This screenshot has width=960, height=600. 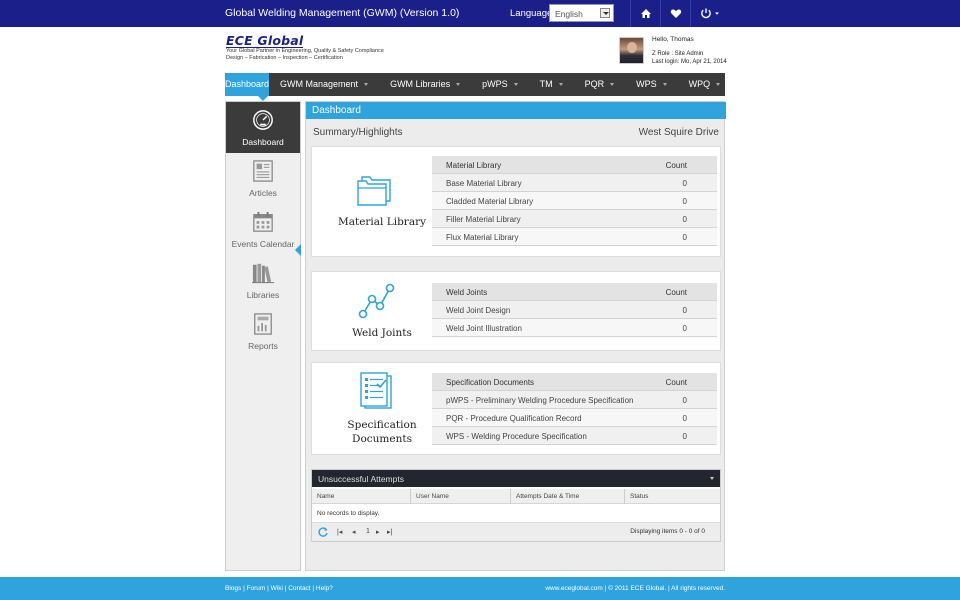 What do you see at coordinates (374, 191) in the screenshot?
I see `folders-icon` at bounding box center [374, 191].